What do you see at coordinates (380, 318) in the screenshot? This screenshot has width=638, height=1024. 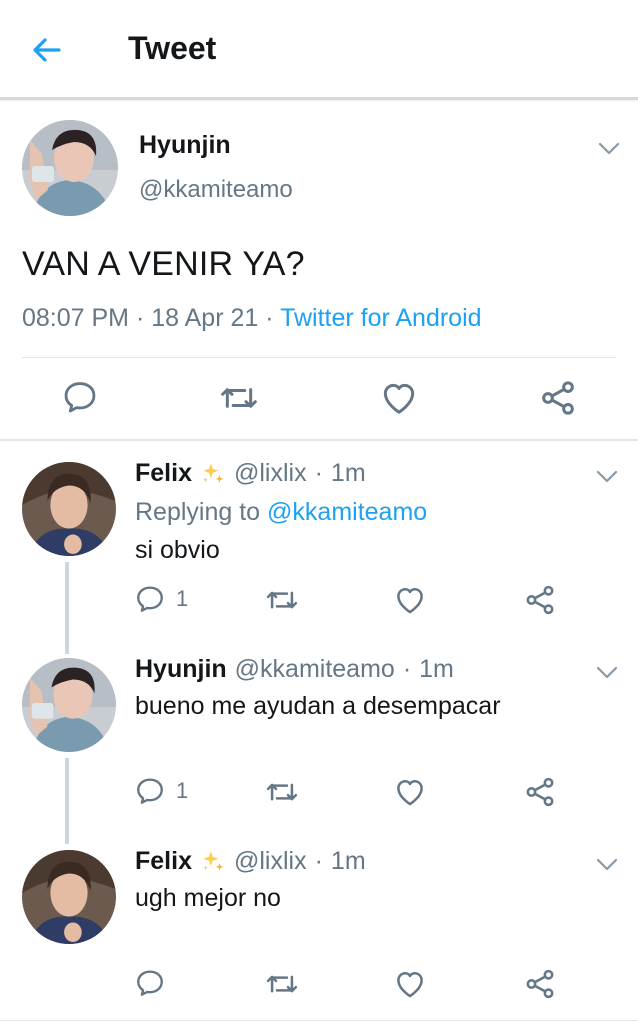 I see `tweet-source-link: Twitter for Android` at bounding box center [380, 318].